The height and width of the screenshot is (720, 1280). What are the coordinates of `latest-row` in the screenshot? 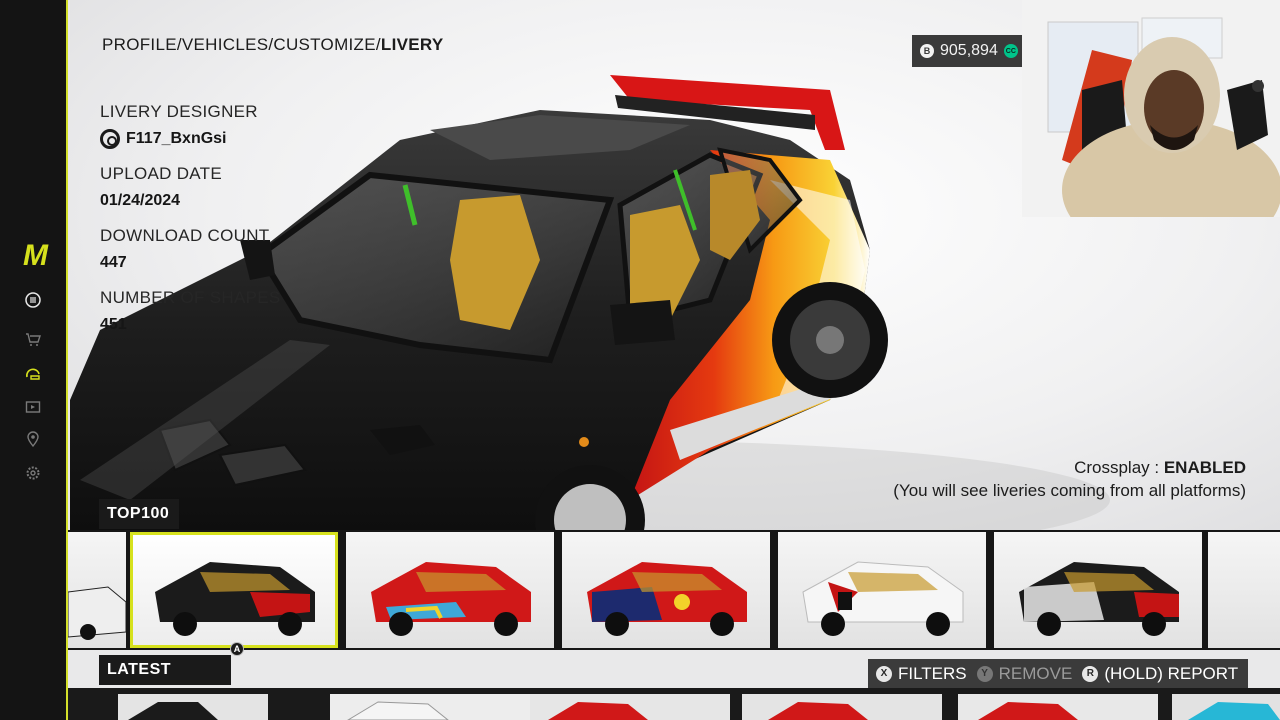 It's located at (674, 704).